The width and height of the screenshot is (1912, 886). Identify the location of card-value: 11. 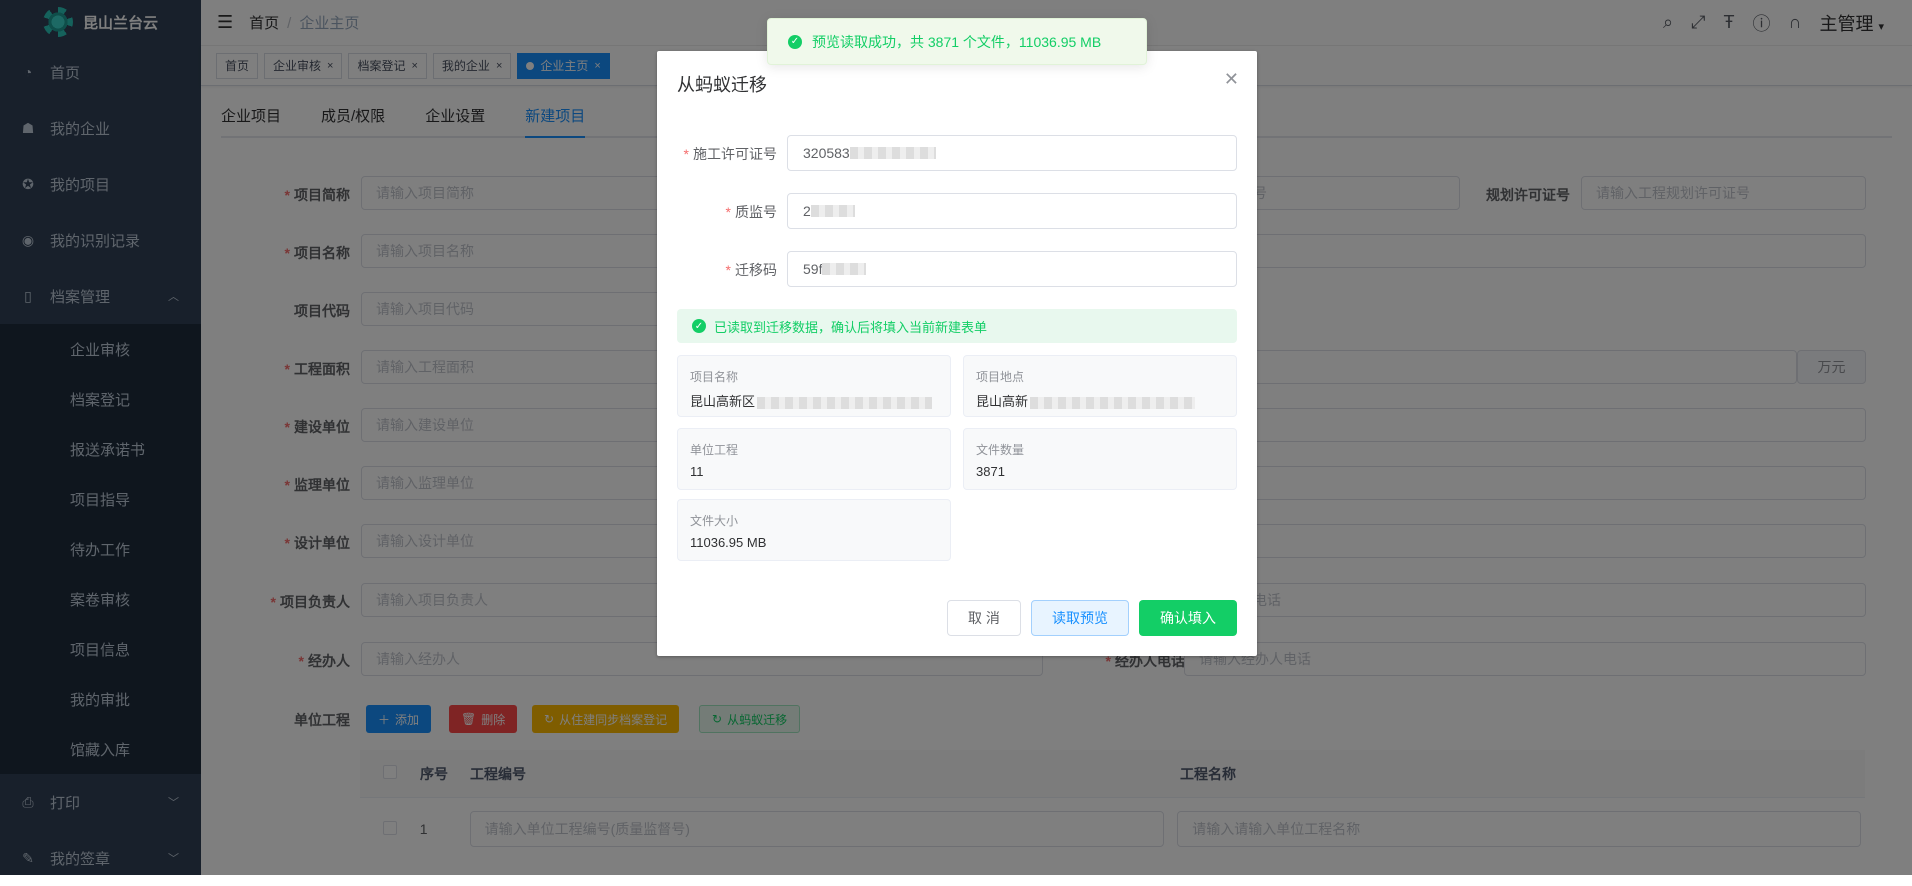
(697, 471).